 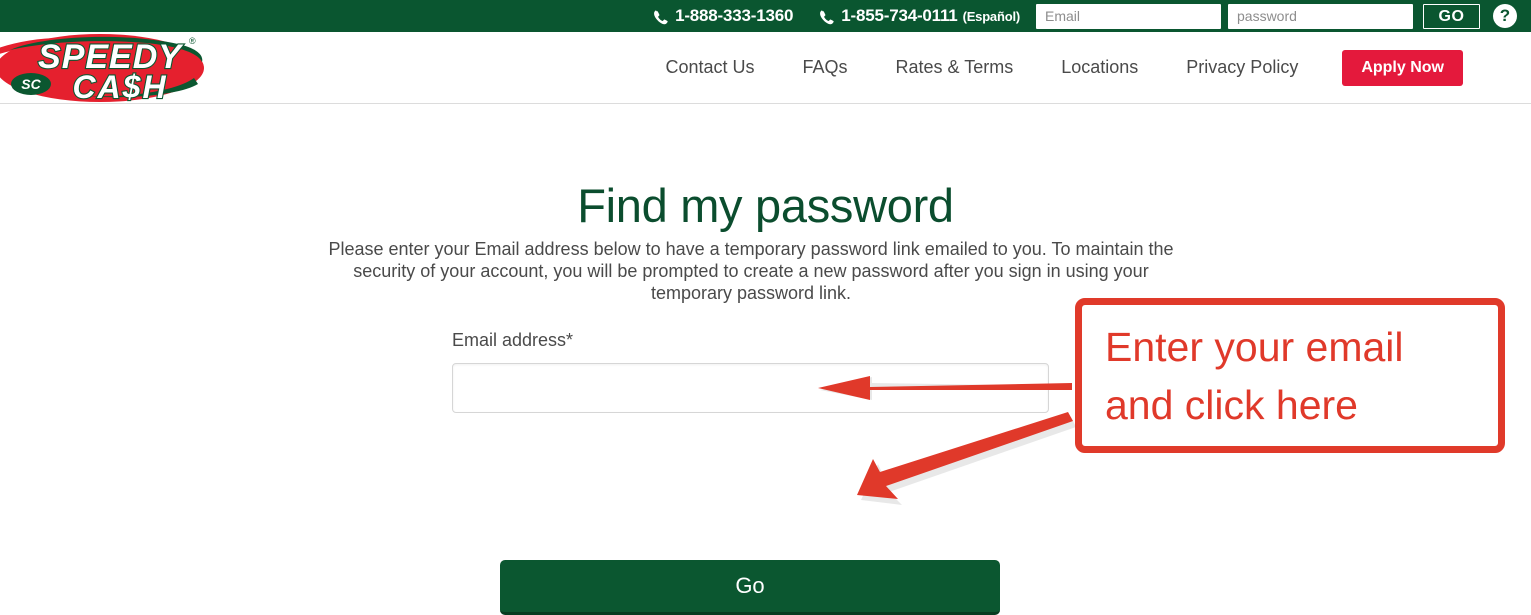 What do you see at coordinates (955, 67) in the screenshot?
I see `nav-rates-terms: Rates & Terms` at bounding box center [955, 67].